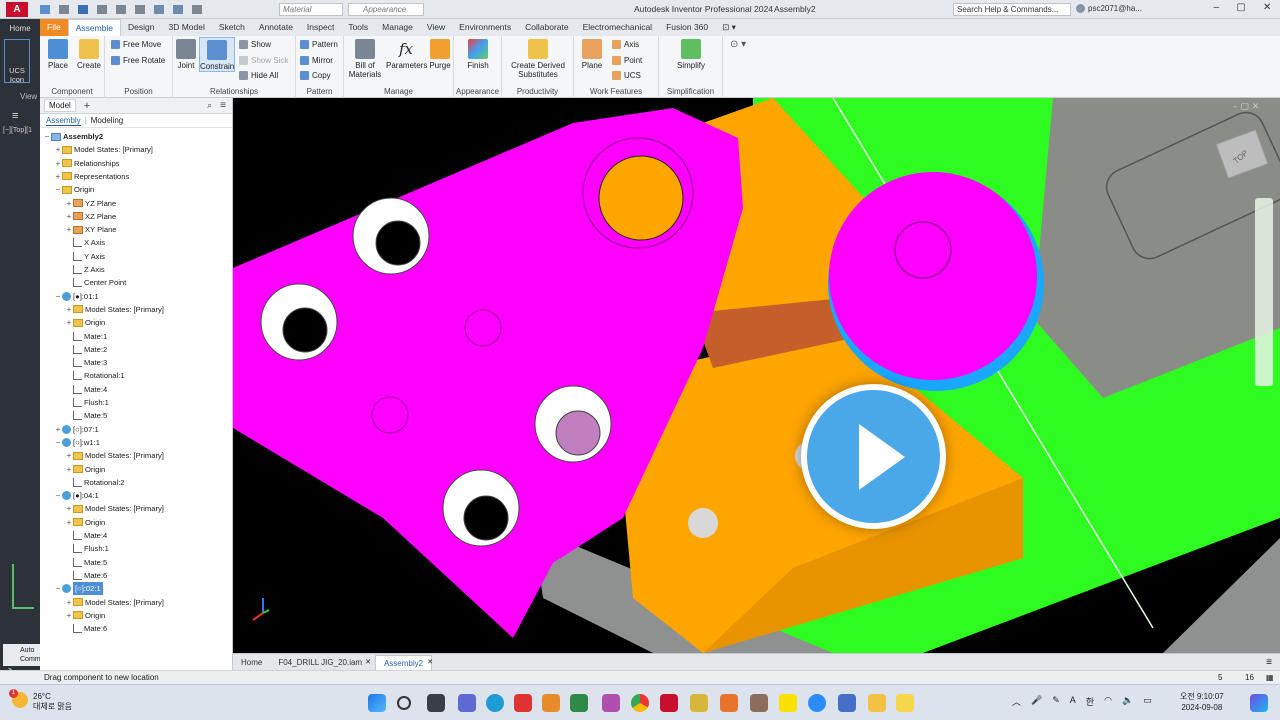 The height and width of the screenshot is (720, 1280). I want to click on parameters-button: fx Parameters, so click(406, 54).